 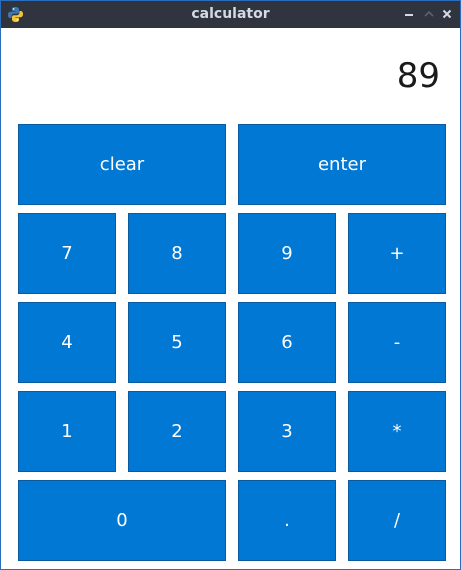 I want to click on window-title: calculator, so click(x=230, y=14).